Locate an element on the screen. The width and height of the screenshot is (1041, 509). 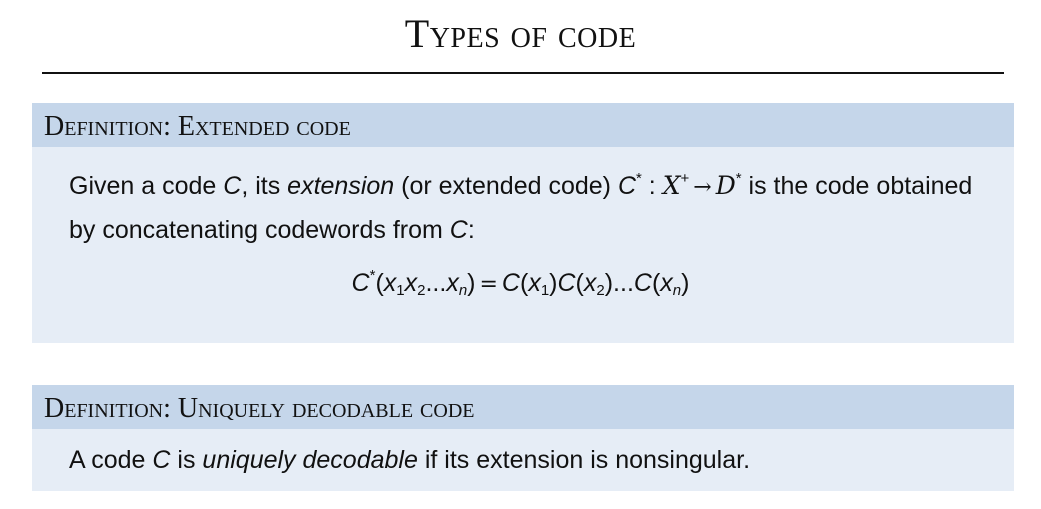
math-equals: = is located at coordinates (488, 284).